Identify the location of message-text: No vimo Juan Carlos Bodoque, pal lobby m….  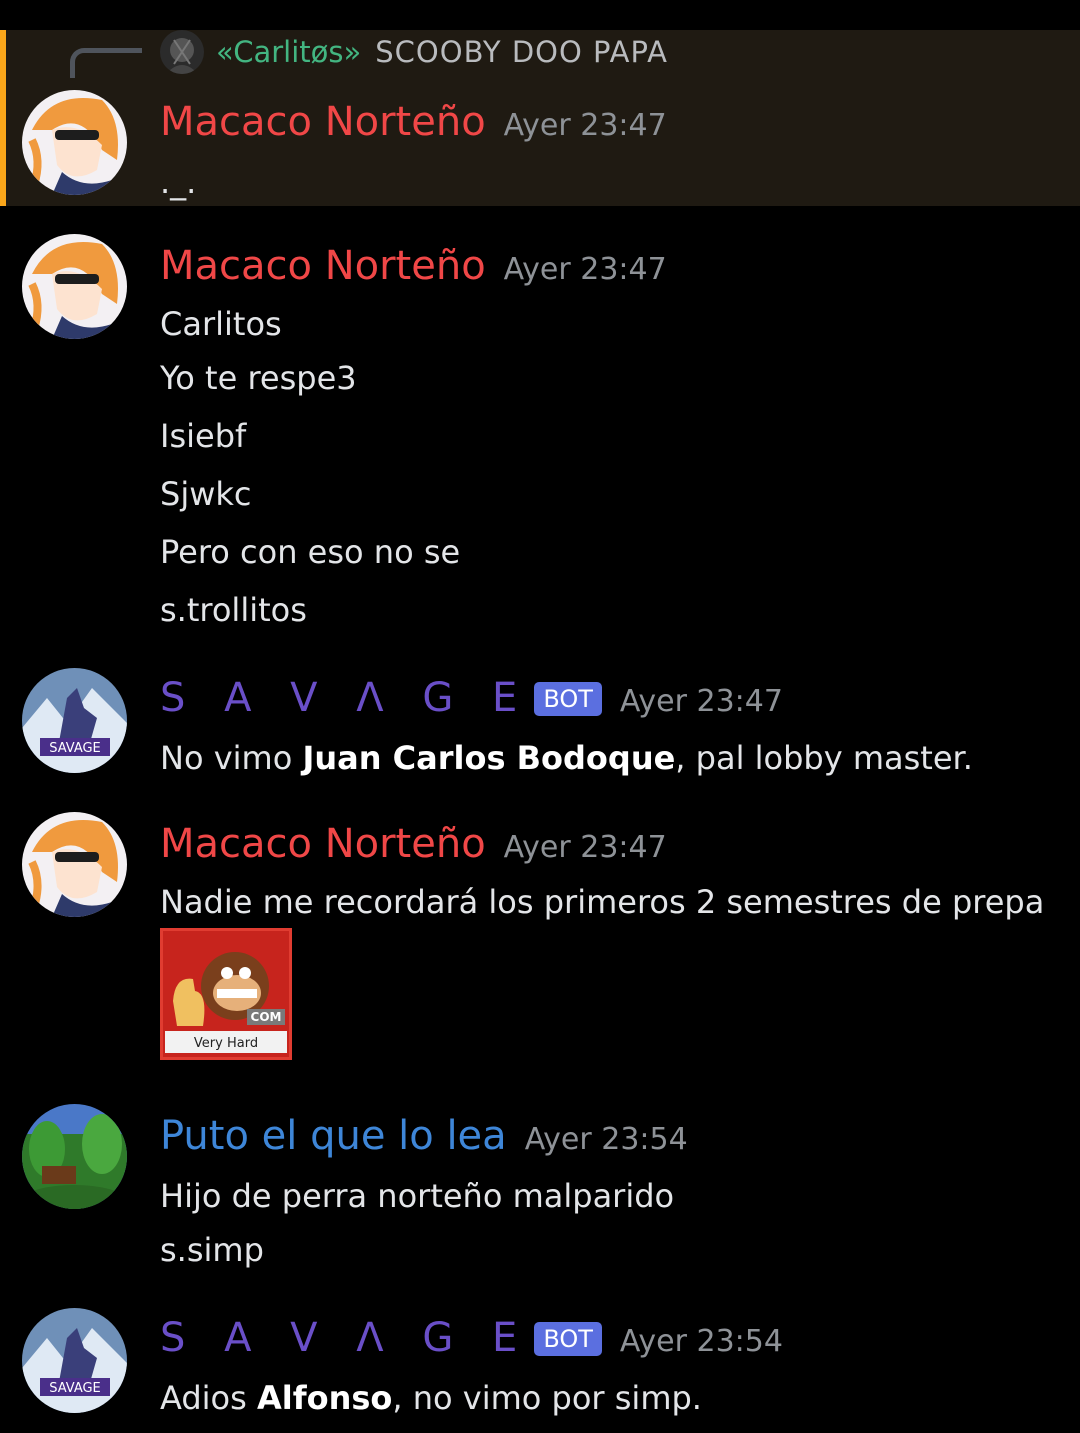
(566, 758).